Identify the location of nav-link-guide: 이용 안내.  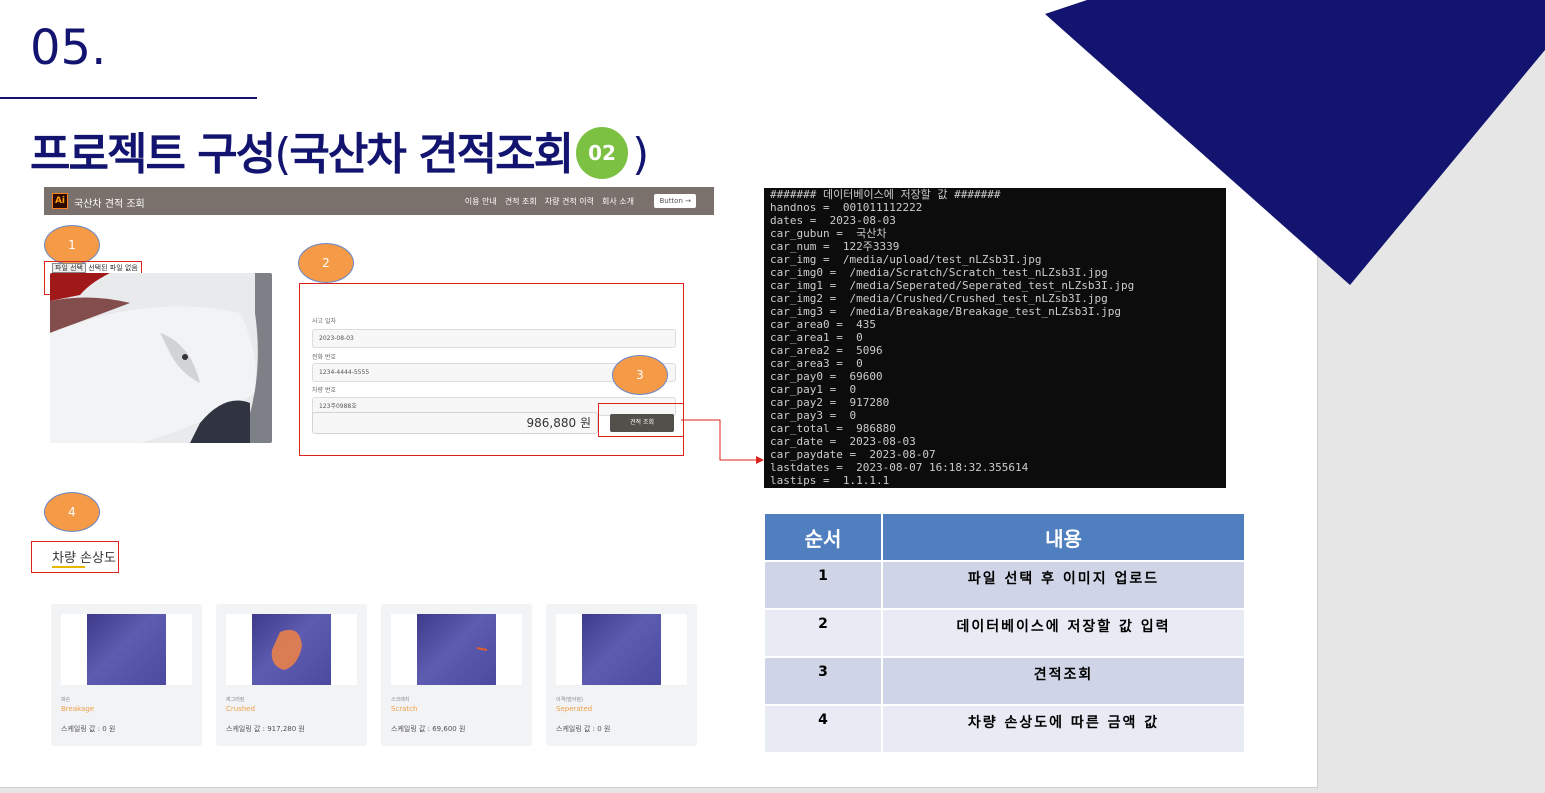
(481, 201).